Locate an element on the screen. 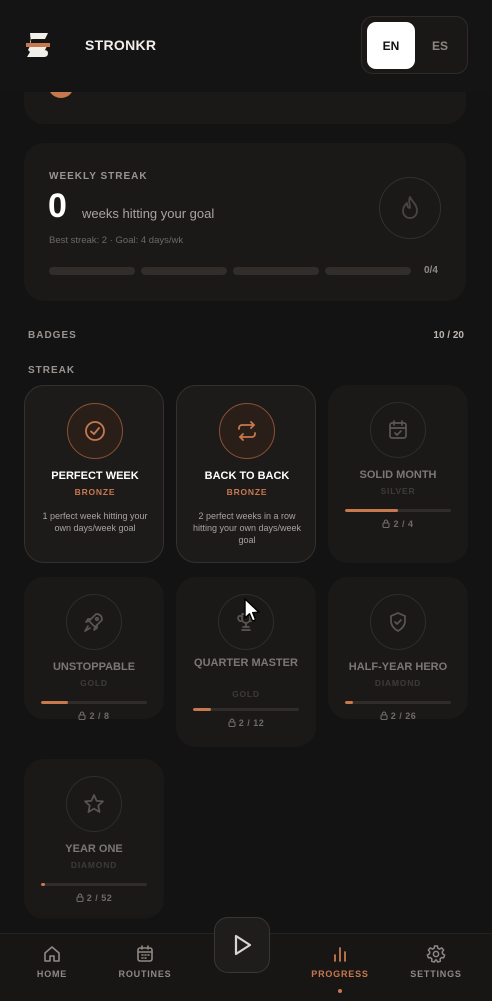 This screenshot has width=492, height=1001. logo-icon is located at coordinates (38, 45).